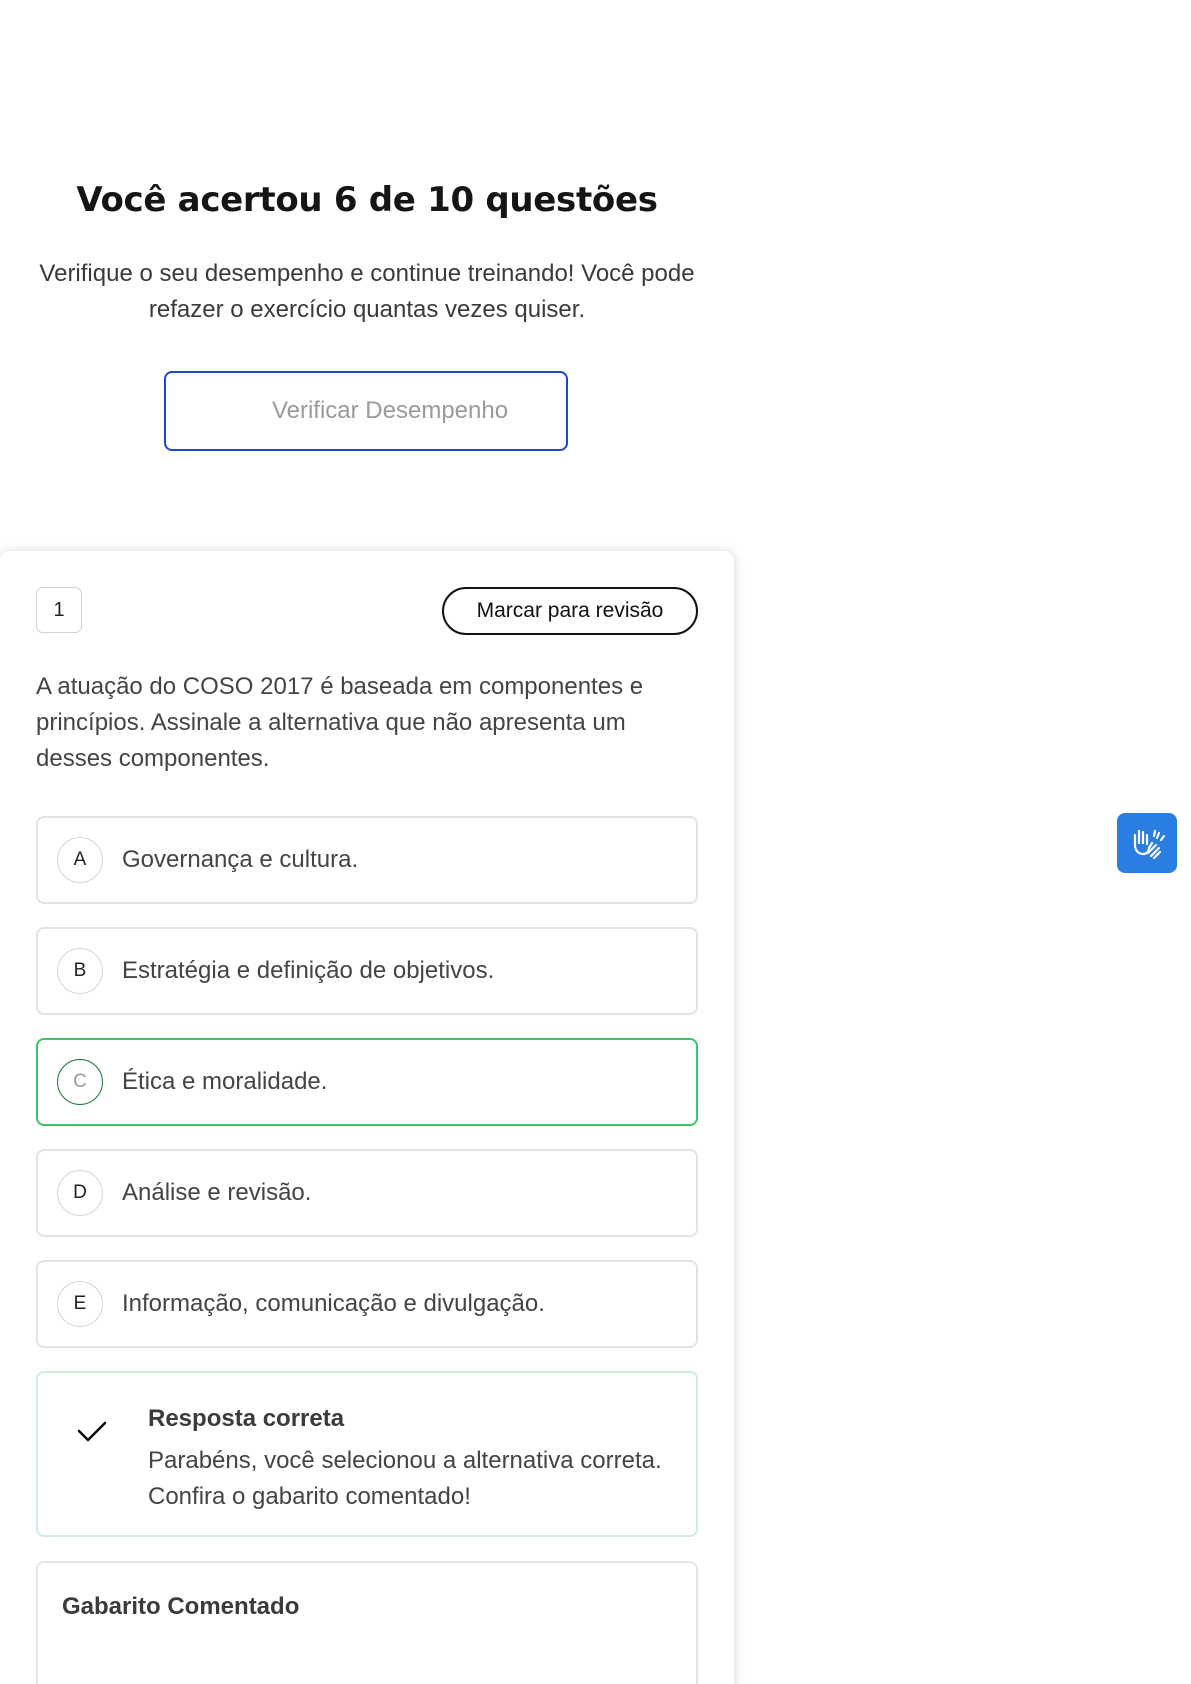 This screenshot has width=1191, height=1684. What do you see at coordinates (367, 1193) in the screenshot?
I see `option-d: D Análise e revisão.` at bounding box center [367, 1193].